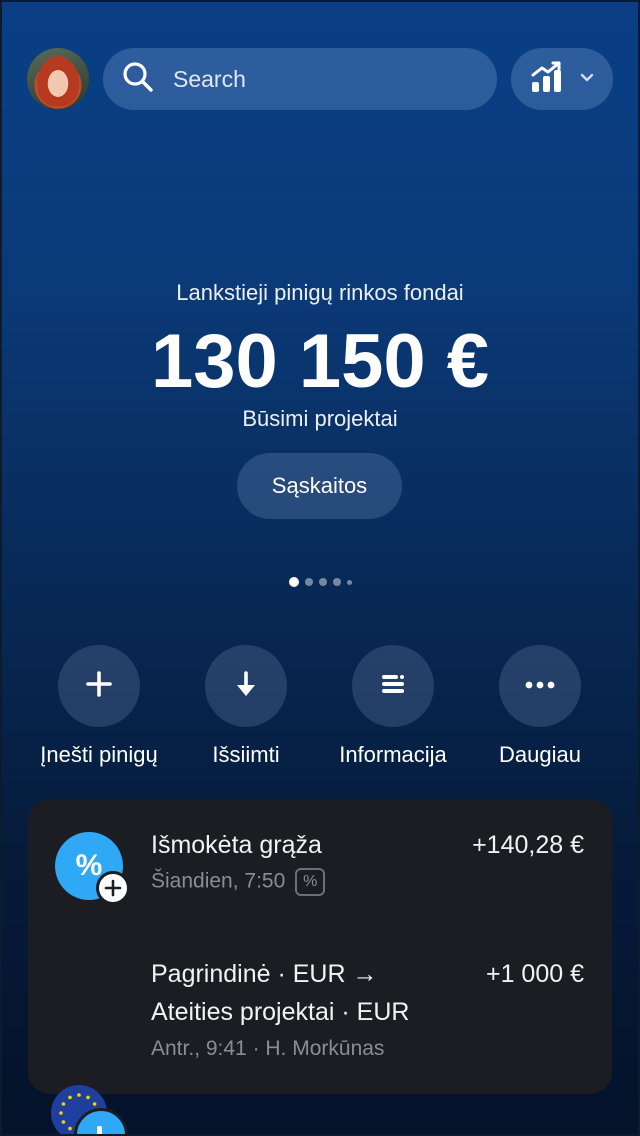 Image resolution: width=640 pixels, height=1136 pixels. I want to click on avatar-photo, so click(58, 81).